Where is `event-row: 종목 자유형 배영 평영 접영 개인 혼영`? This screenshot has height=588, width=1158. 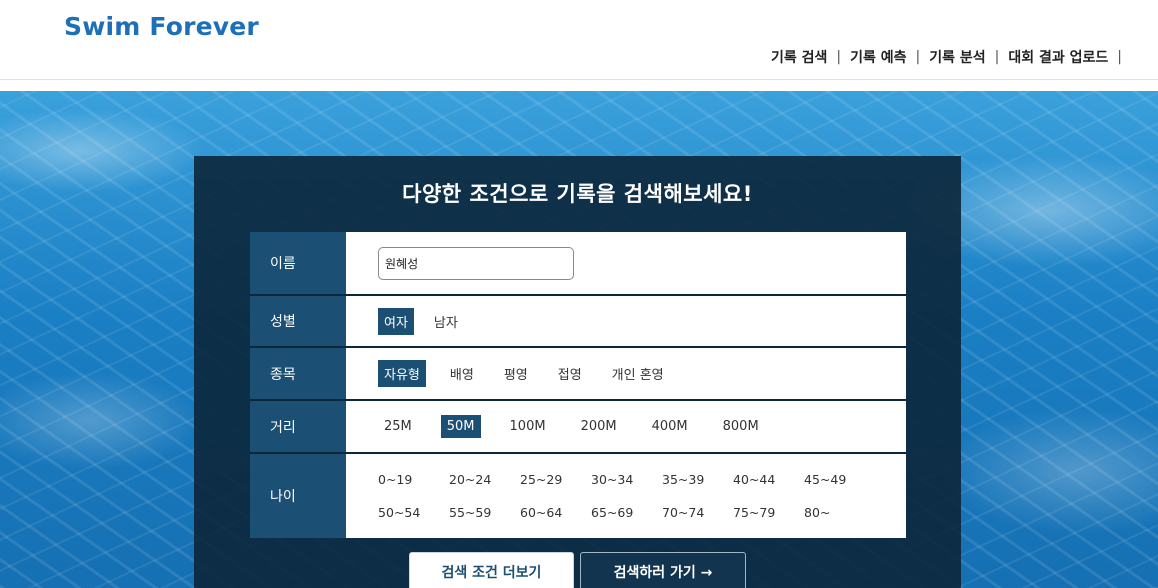
event-row: 종목 자유형 배영 평영 접영 개인 혼영 is located at coordinates (578, 374).